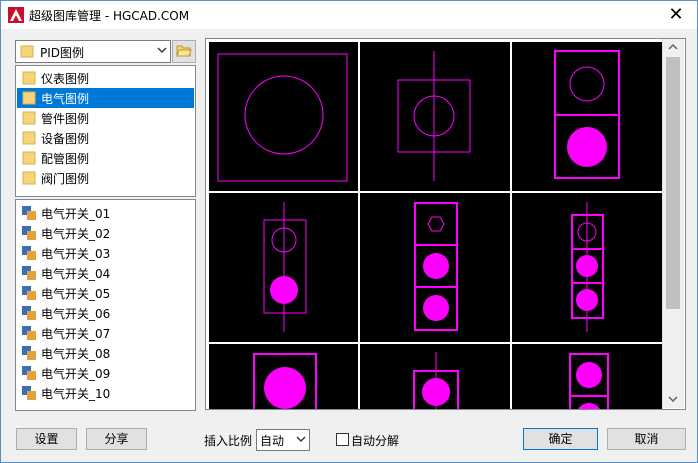 Image resolution: width=698 pixels, height=463 pixels. I want to click on block-item: 电气开关_04, so click(105, 273).